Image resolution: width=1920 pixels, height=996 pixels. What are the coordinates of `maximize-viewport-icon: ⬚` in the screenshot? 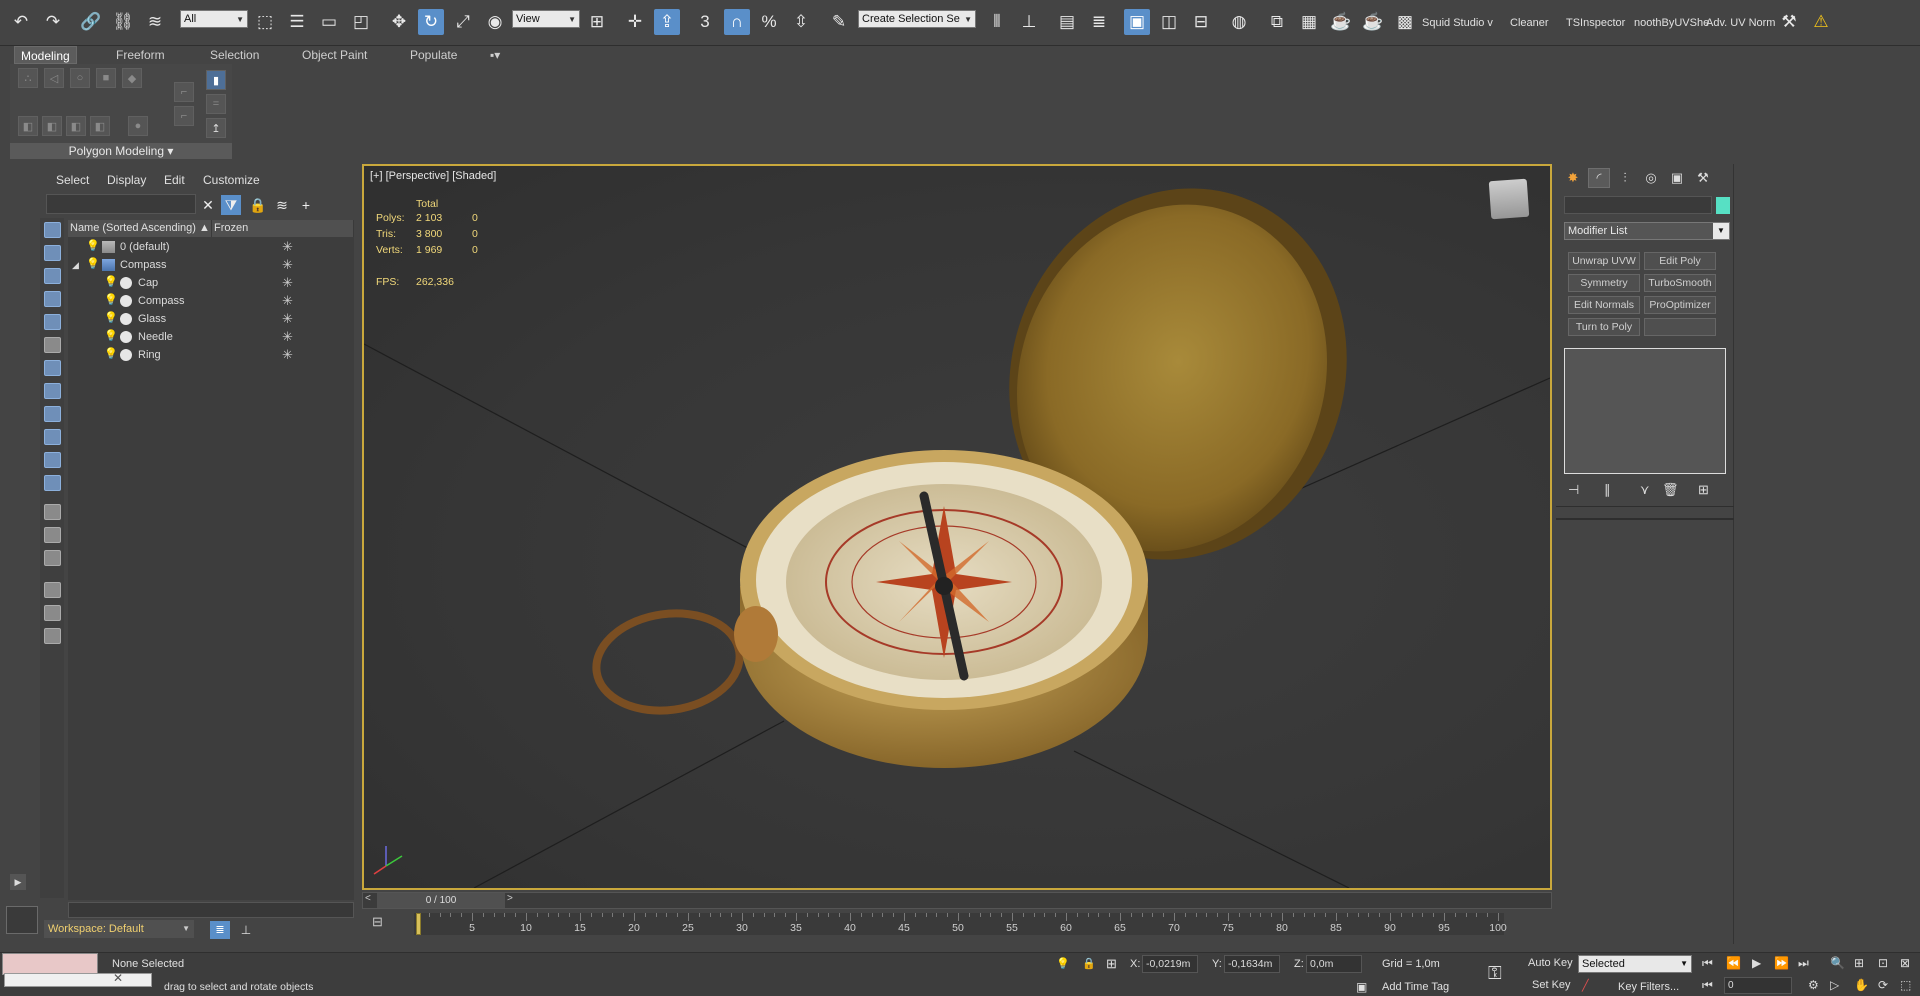 It's located at (1905, 985).